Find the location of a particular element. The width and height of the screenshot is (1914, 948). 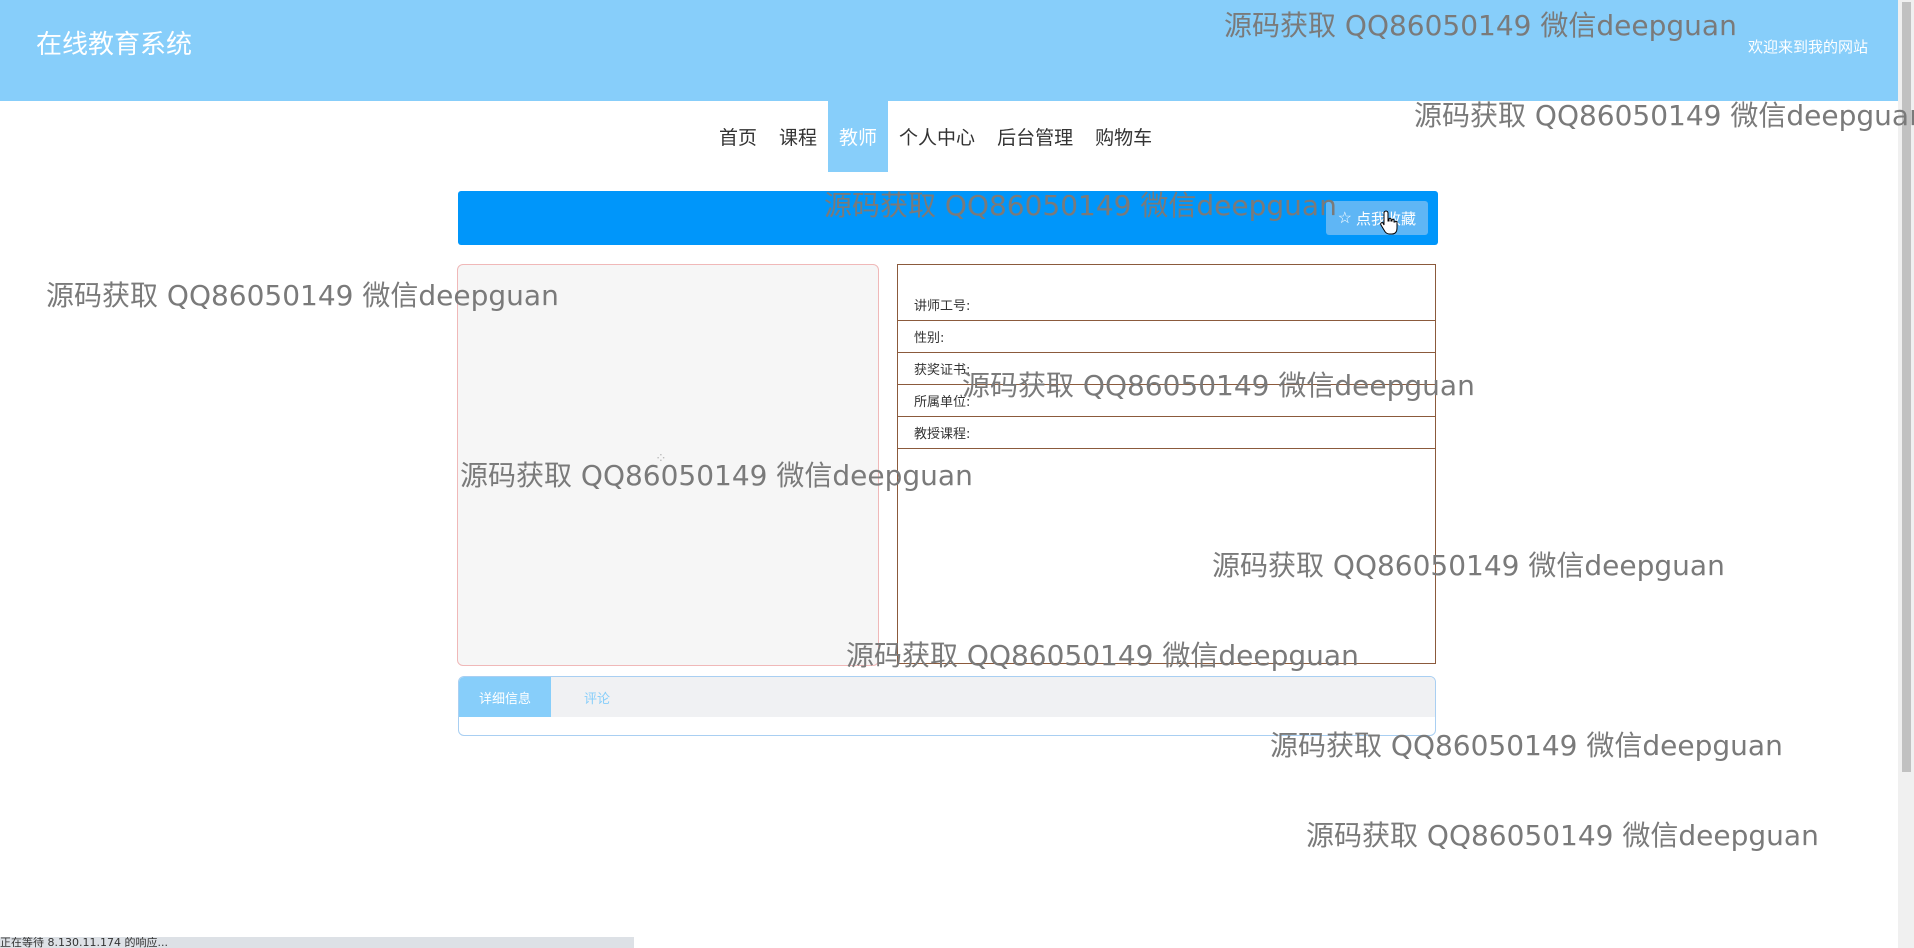

loading-spinner-icon: ⁘ is located at coordinates (661, 459).